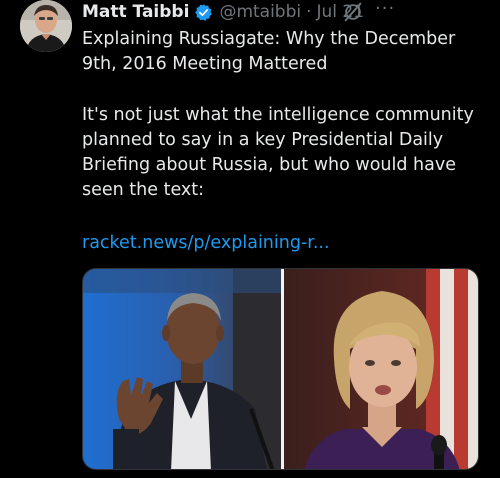 Image resolution: width=500 pixels, height=478 pixels. I want to click on grok-icon, so click(353, 12).